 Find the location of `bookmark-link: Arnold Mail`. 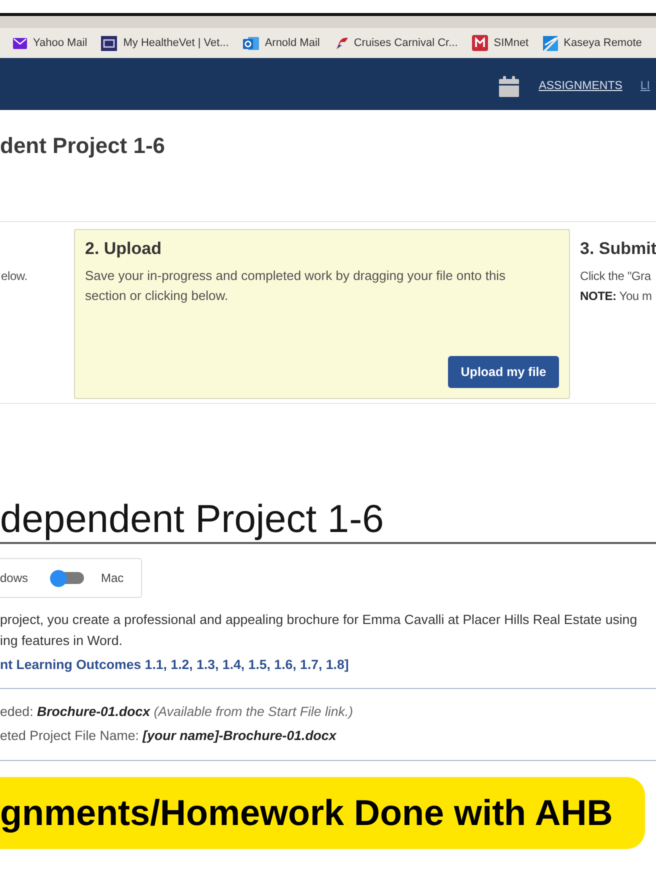

bookmark-link: Arnold Mail is located at coordinates (281, 43).